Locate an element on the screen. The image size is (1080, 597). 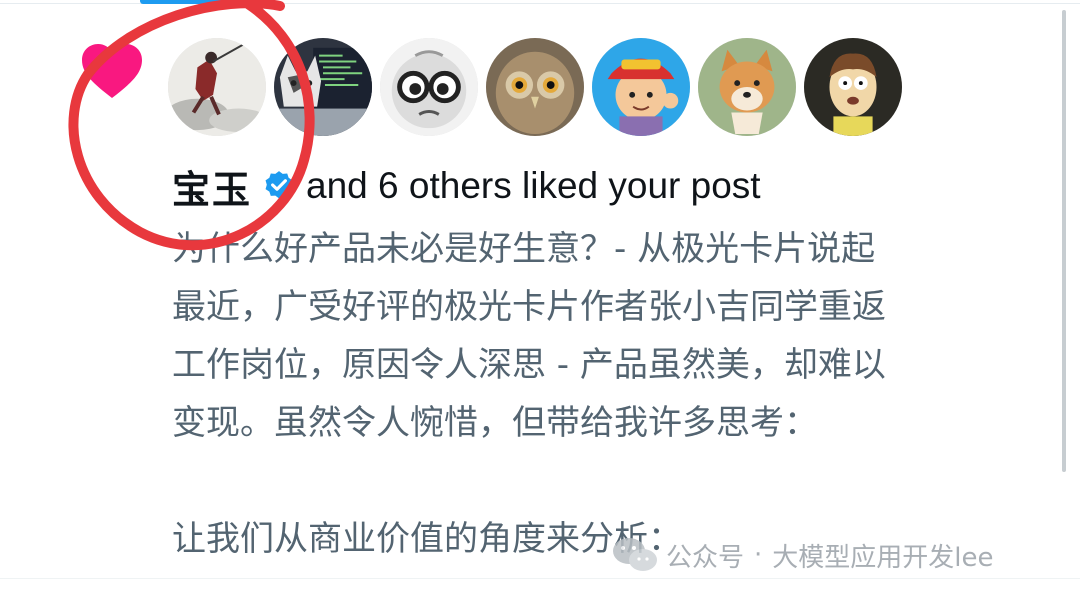
scrollbar-thumb is located at coordinates (1064, 241).